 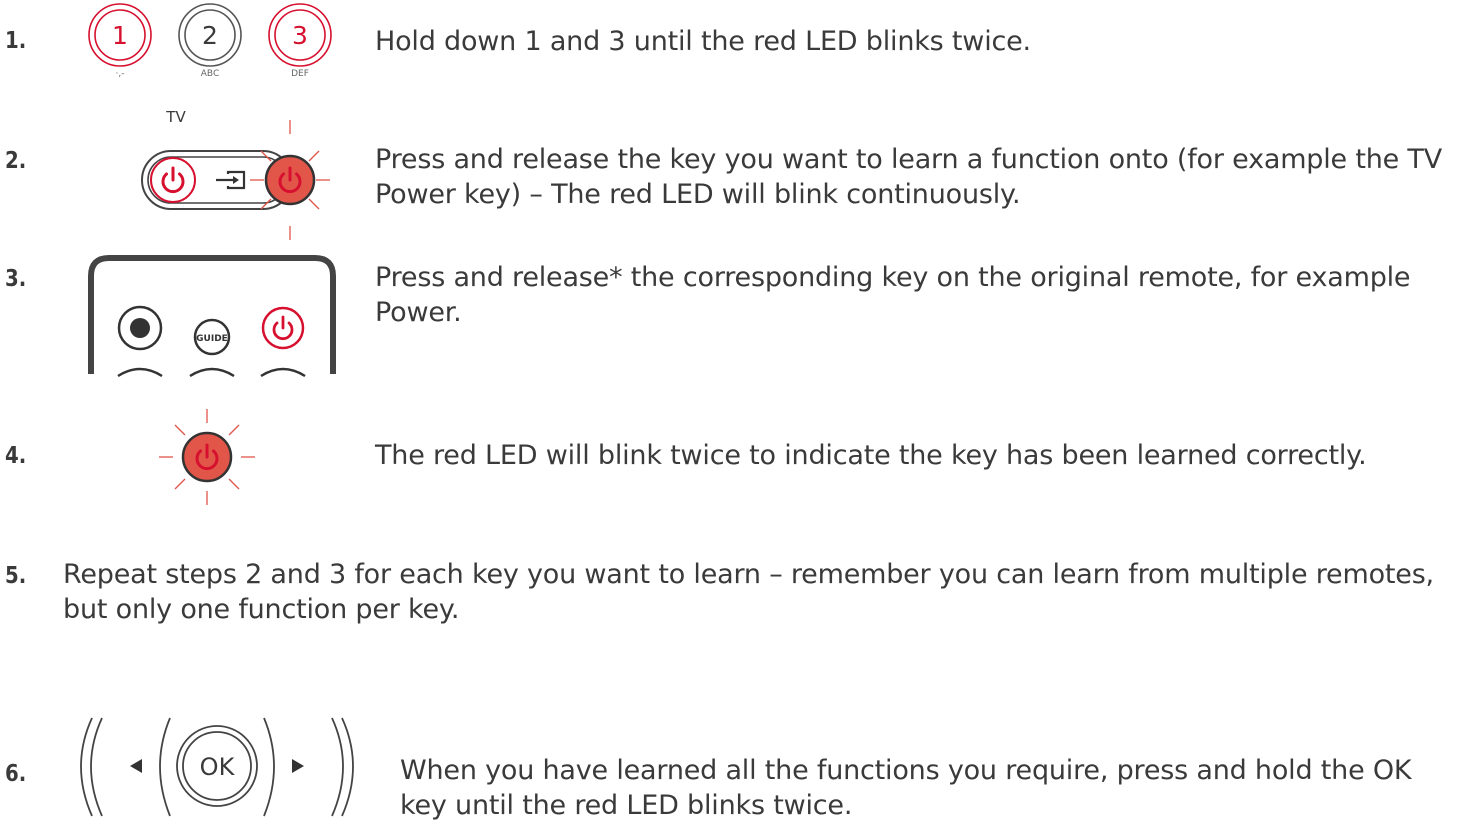 What do you see at coordinates (175, 117) in the screenshot?
I see `tv-label: TV` at bounding box center [175, 117].